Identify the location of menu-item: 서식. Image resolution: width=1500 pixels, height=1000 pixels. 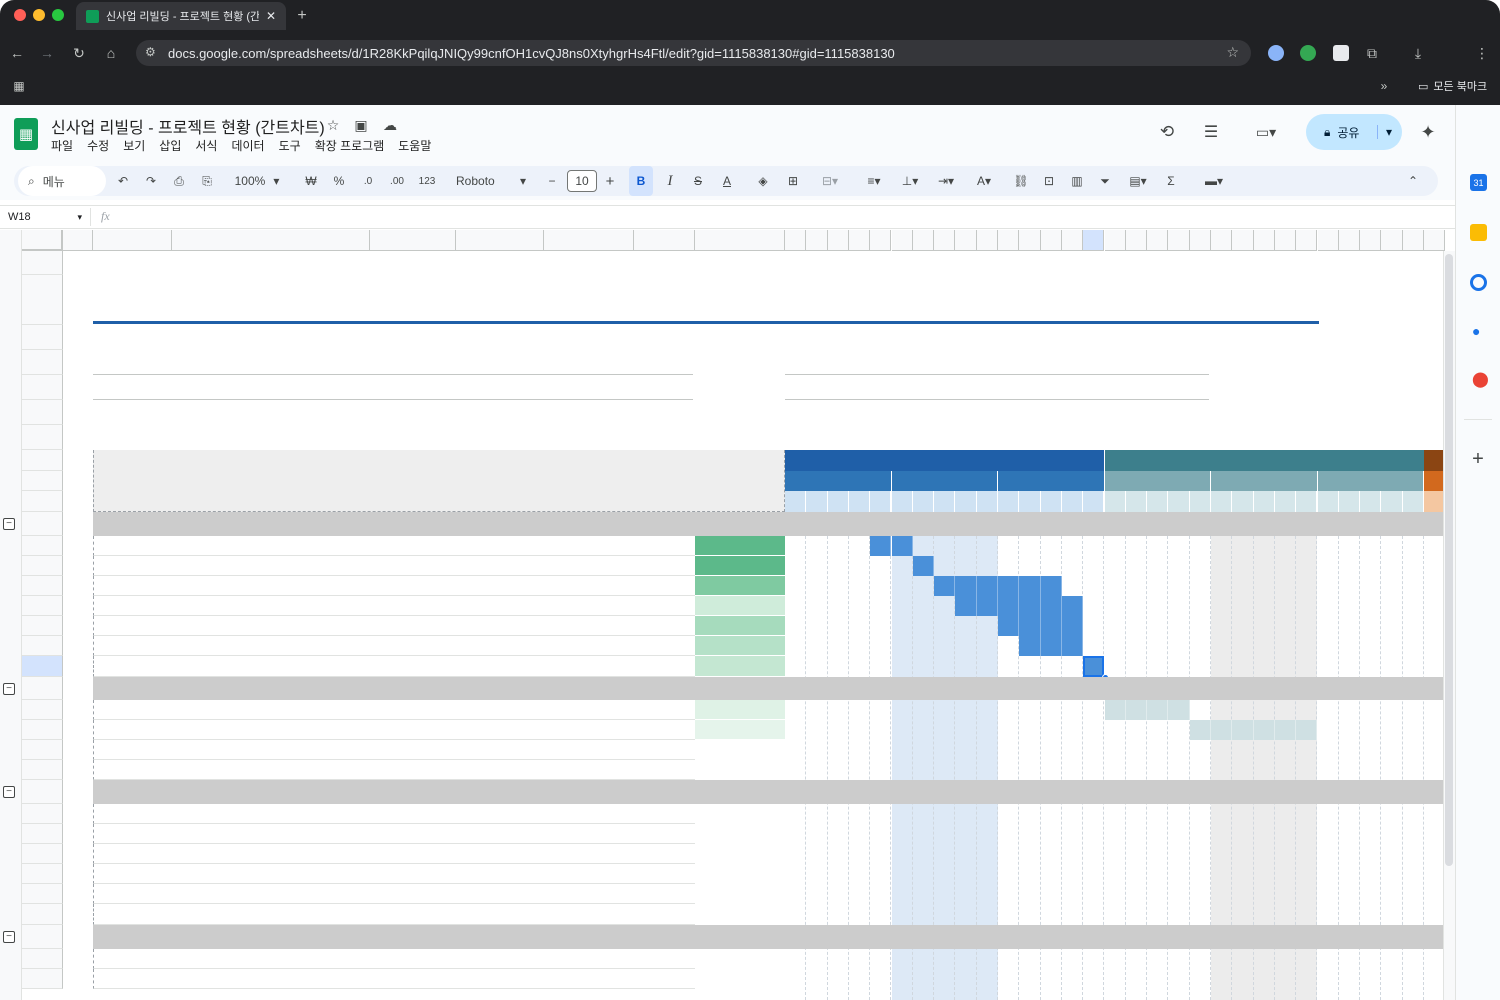
(206, 146).